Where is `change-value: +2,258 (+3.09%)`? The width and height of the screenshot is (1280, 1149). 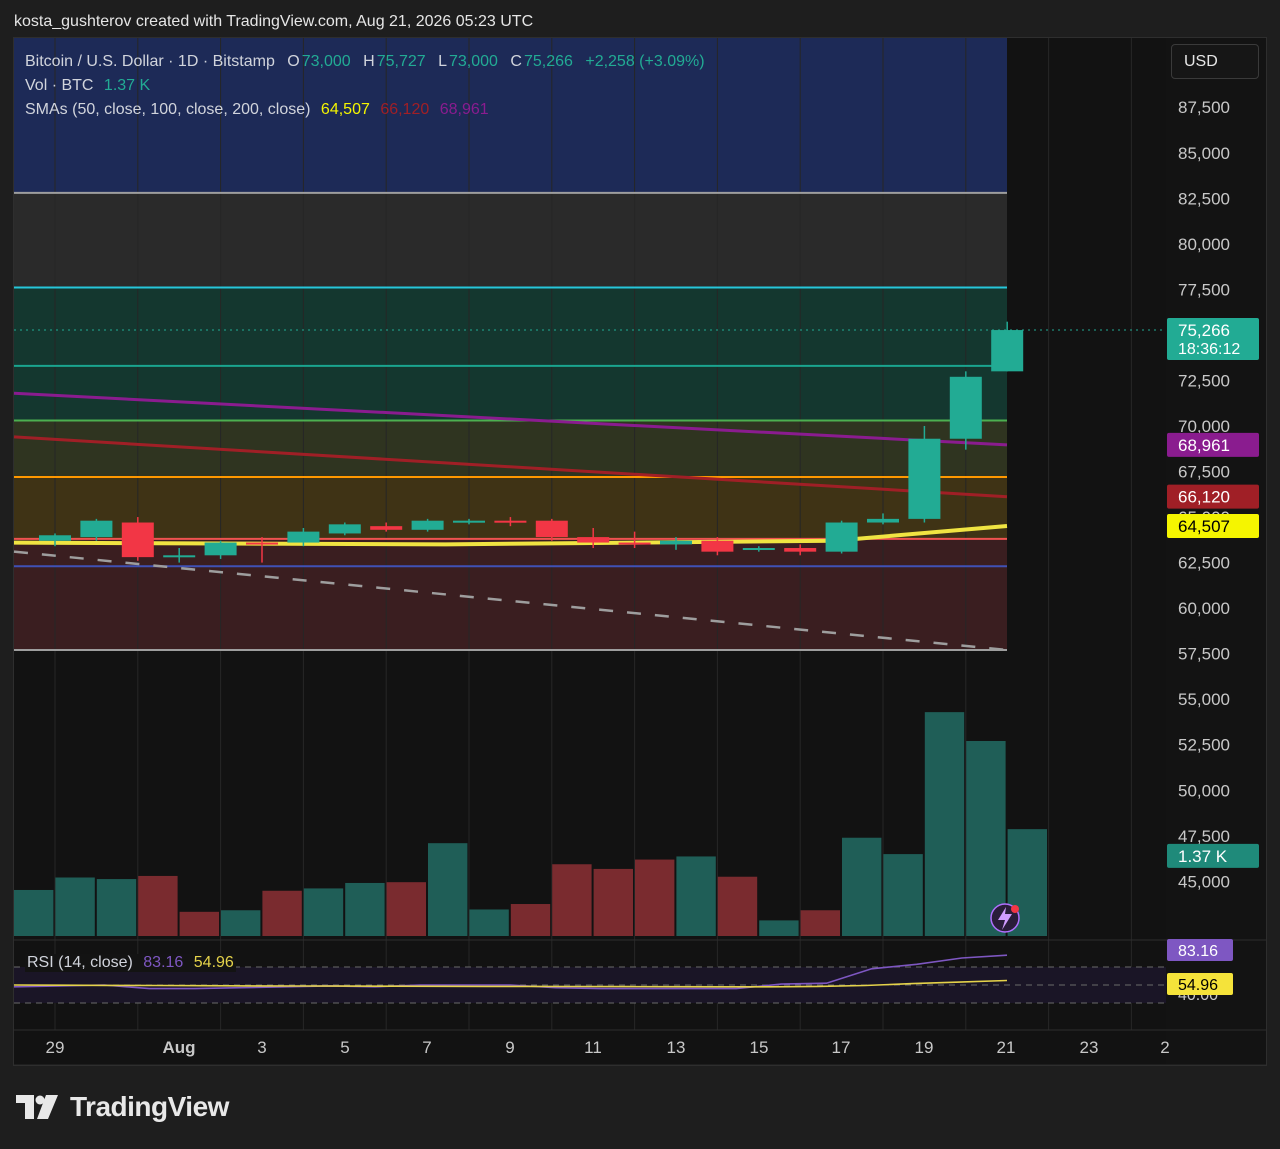
change-value: +2,258 (+3.09%) is located at coordinates (645, 61).